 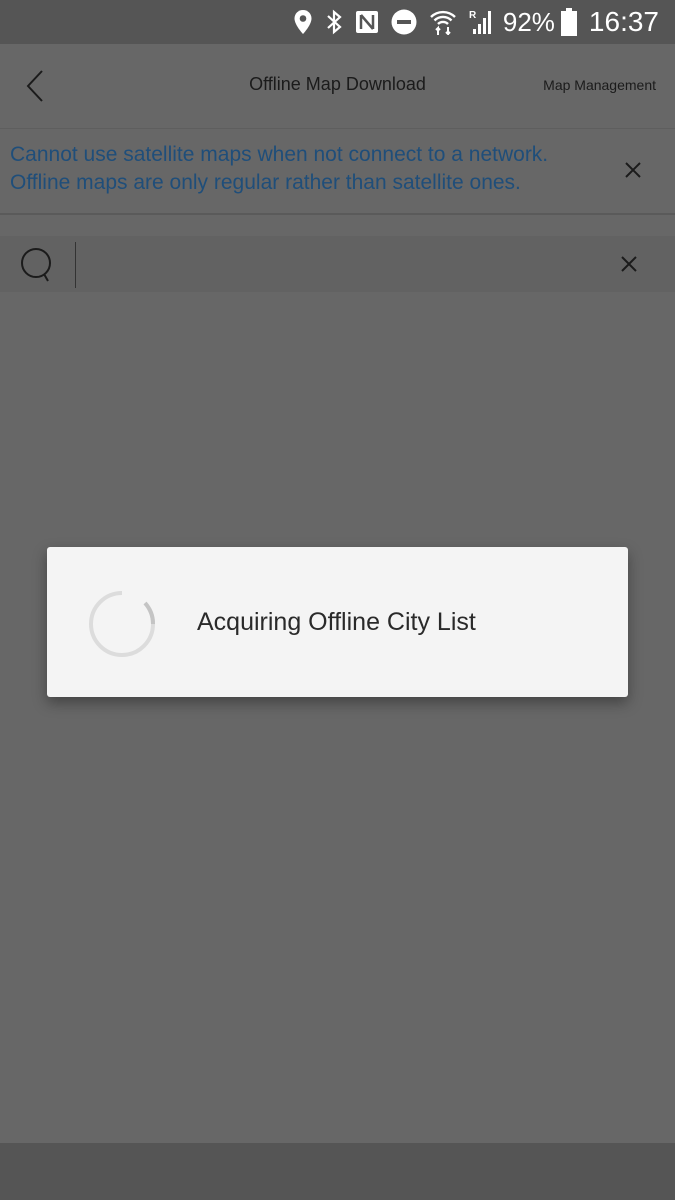 What do you see at coordinates (482, 22) in the screenshot?
I see `signal-roaming-icon: R` at bounding box center [482, 22].